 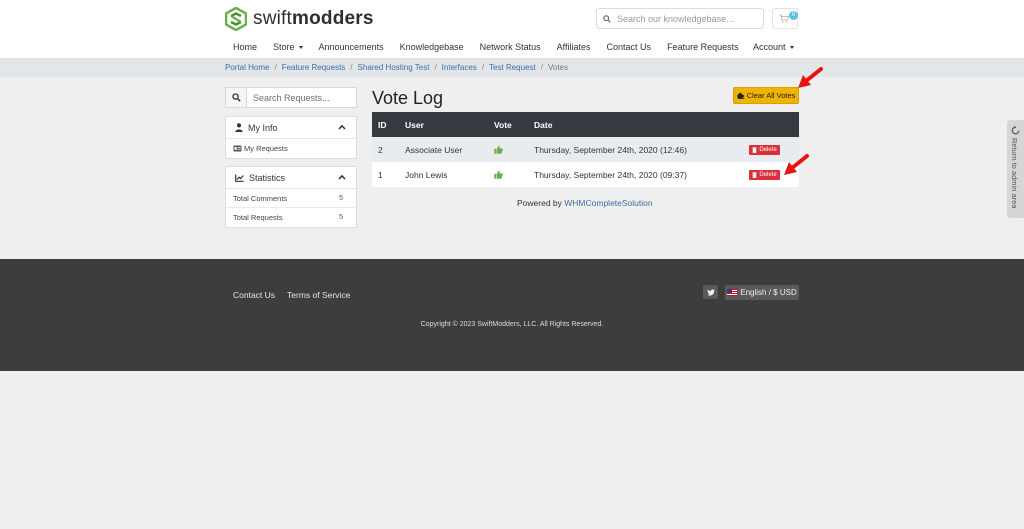 I want to click on nav-account-label: Account, so click(x=769, y=47).